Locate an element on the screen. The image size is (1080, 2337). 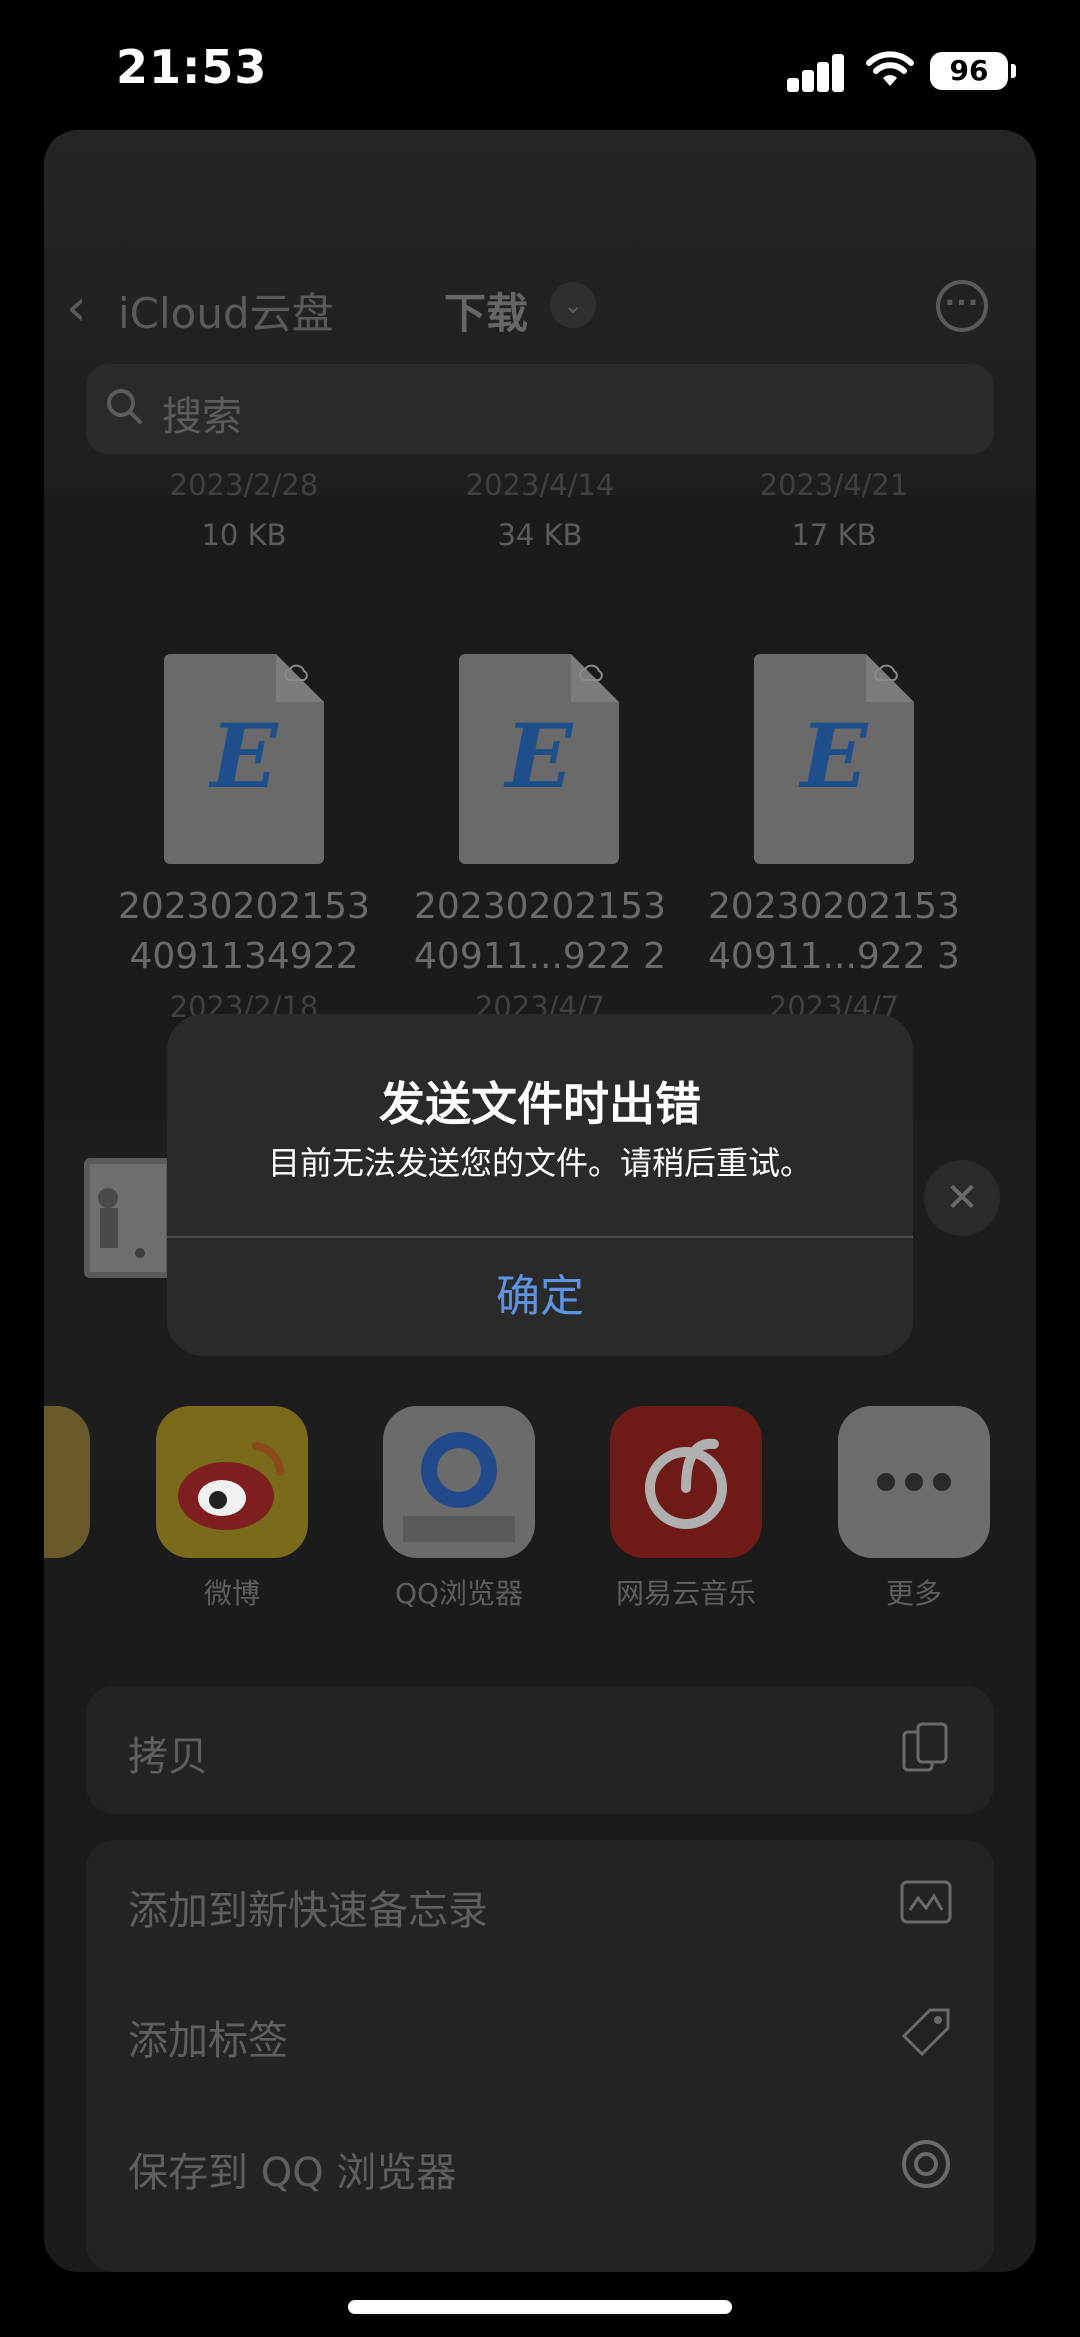
quick-note-icon is located at coordinates (926, 1902).